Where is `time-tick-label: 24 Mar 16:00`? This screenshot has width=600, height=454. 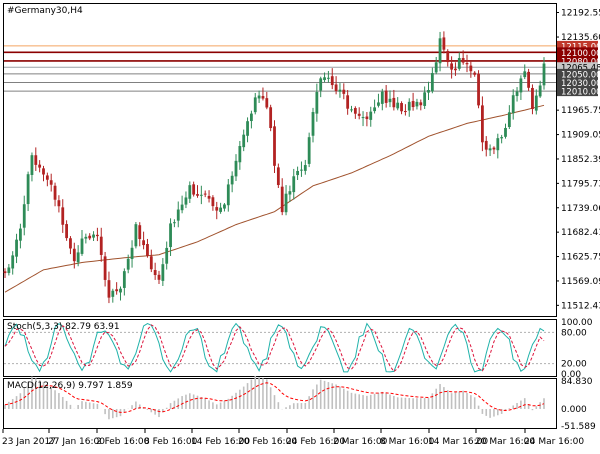 time-tick-label: 24 Mar 16:00 is located at coordinates (554, 442).